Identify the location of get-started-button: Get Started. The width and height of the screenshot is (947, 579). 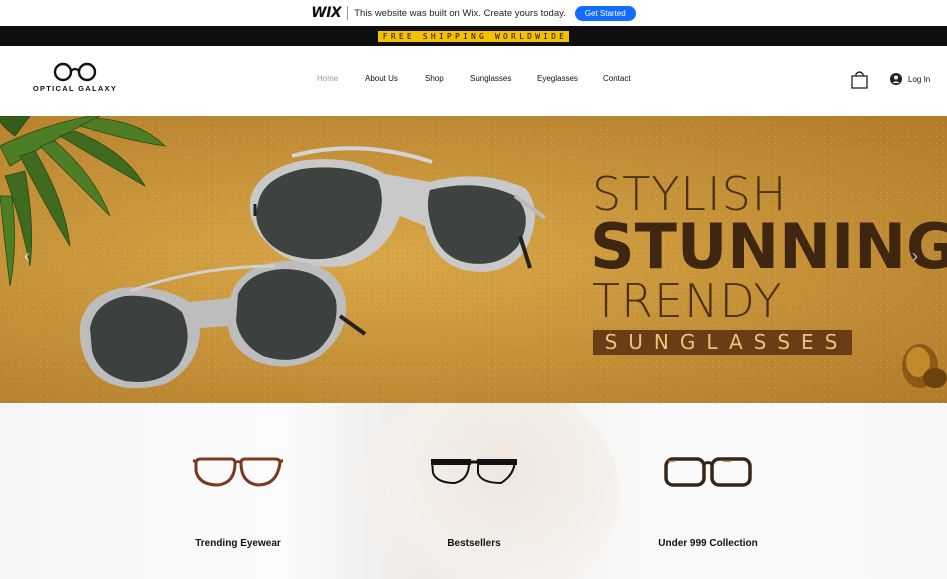
(605, 13).